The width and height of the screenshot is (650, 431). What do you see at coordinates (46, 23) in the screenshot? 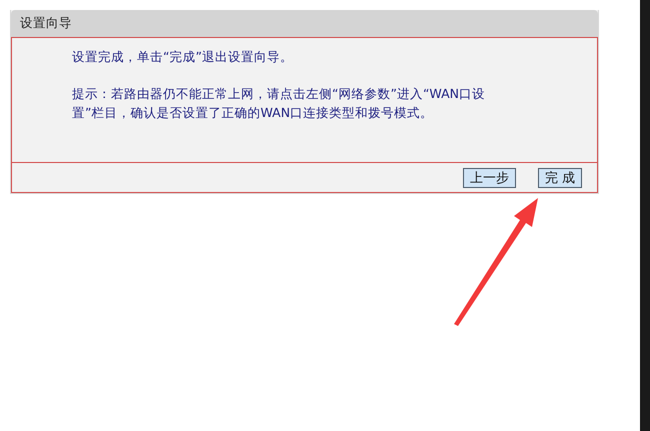
I see `panel-title: 设置向导` at bounding box center [46, 23].